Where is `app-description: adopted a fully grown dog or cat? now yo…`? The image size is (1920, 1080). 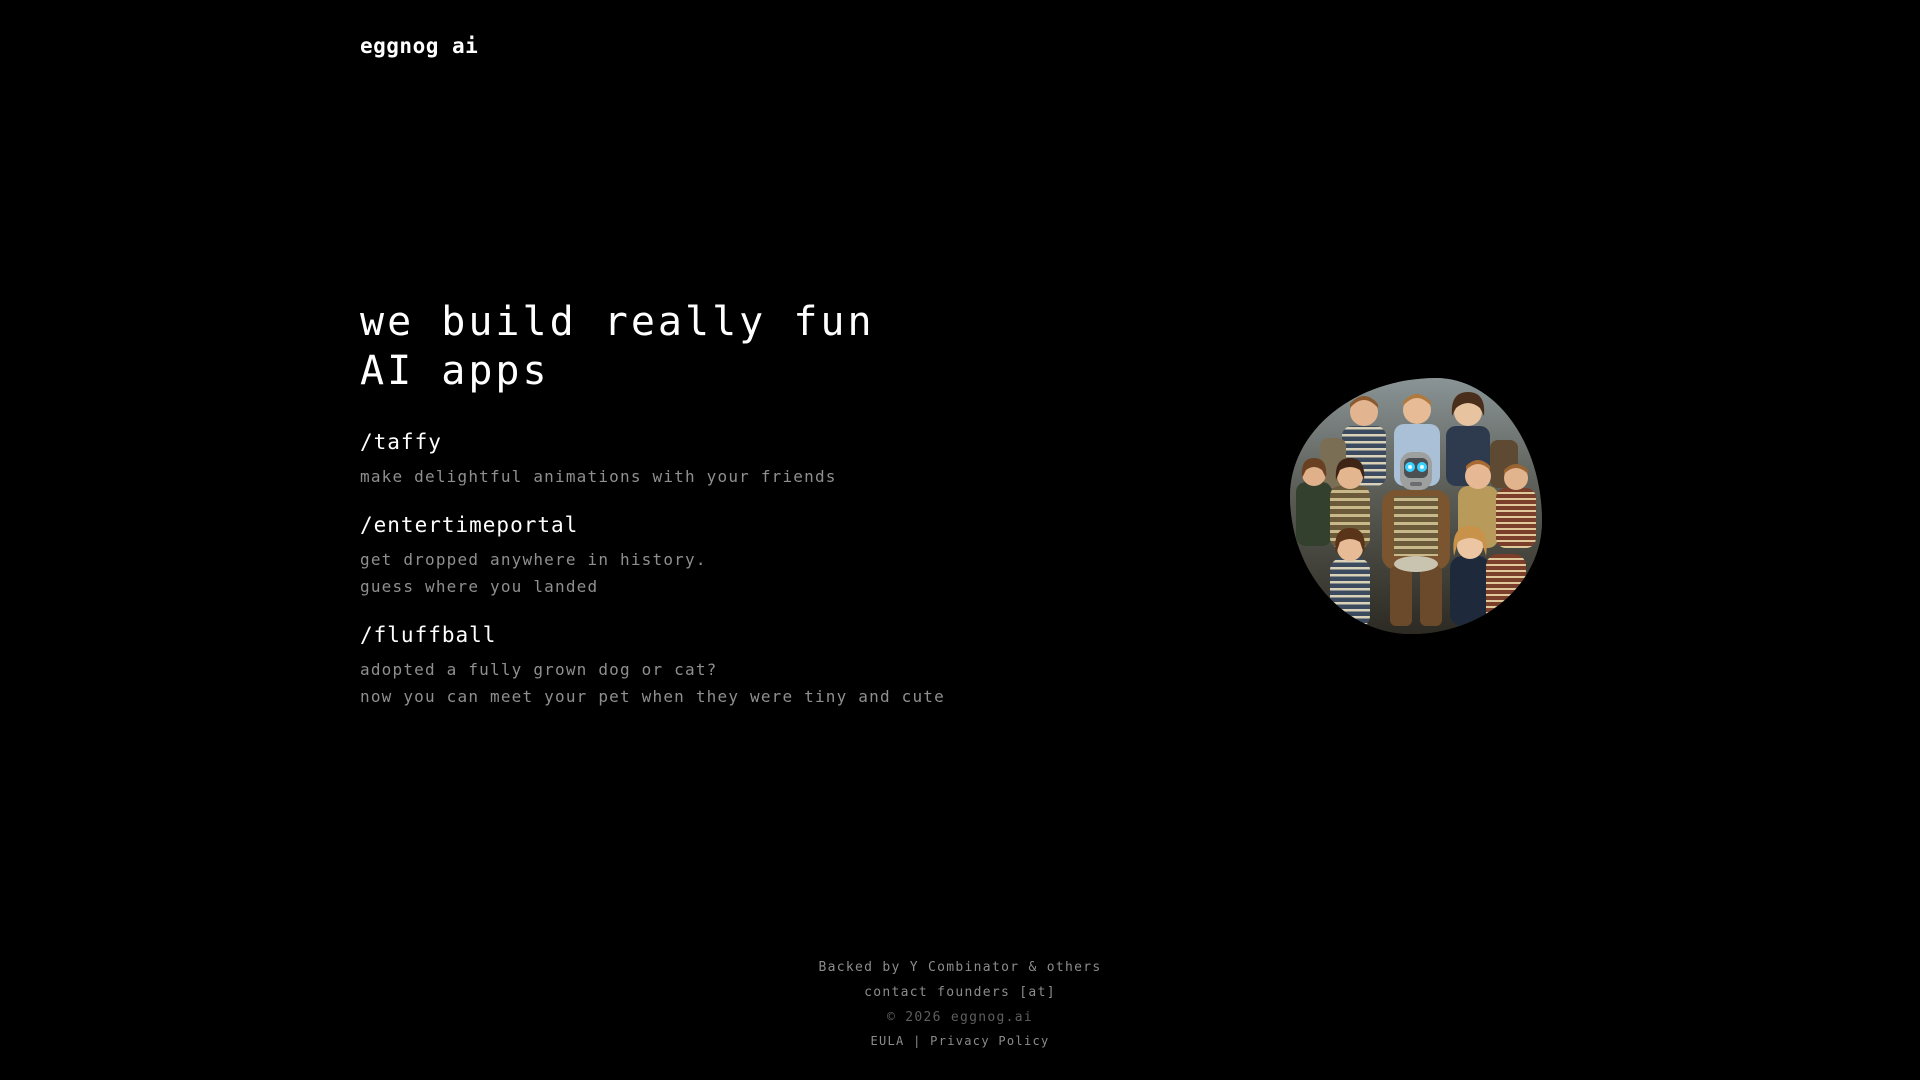 app-description: adopted a fully grown dog or cat? now yo… is located at coordinates (710, 683).